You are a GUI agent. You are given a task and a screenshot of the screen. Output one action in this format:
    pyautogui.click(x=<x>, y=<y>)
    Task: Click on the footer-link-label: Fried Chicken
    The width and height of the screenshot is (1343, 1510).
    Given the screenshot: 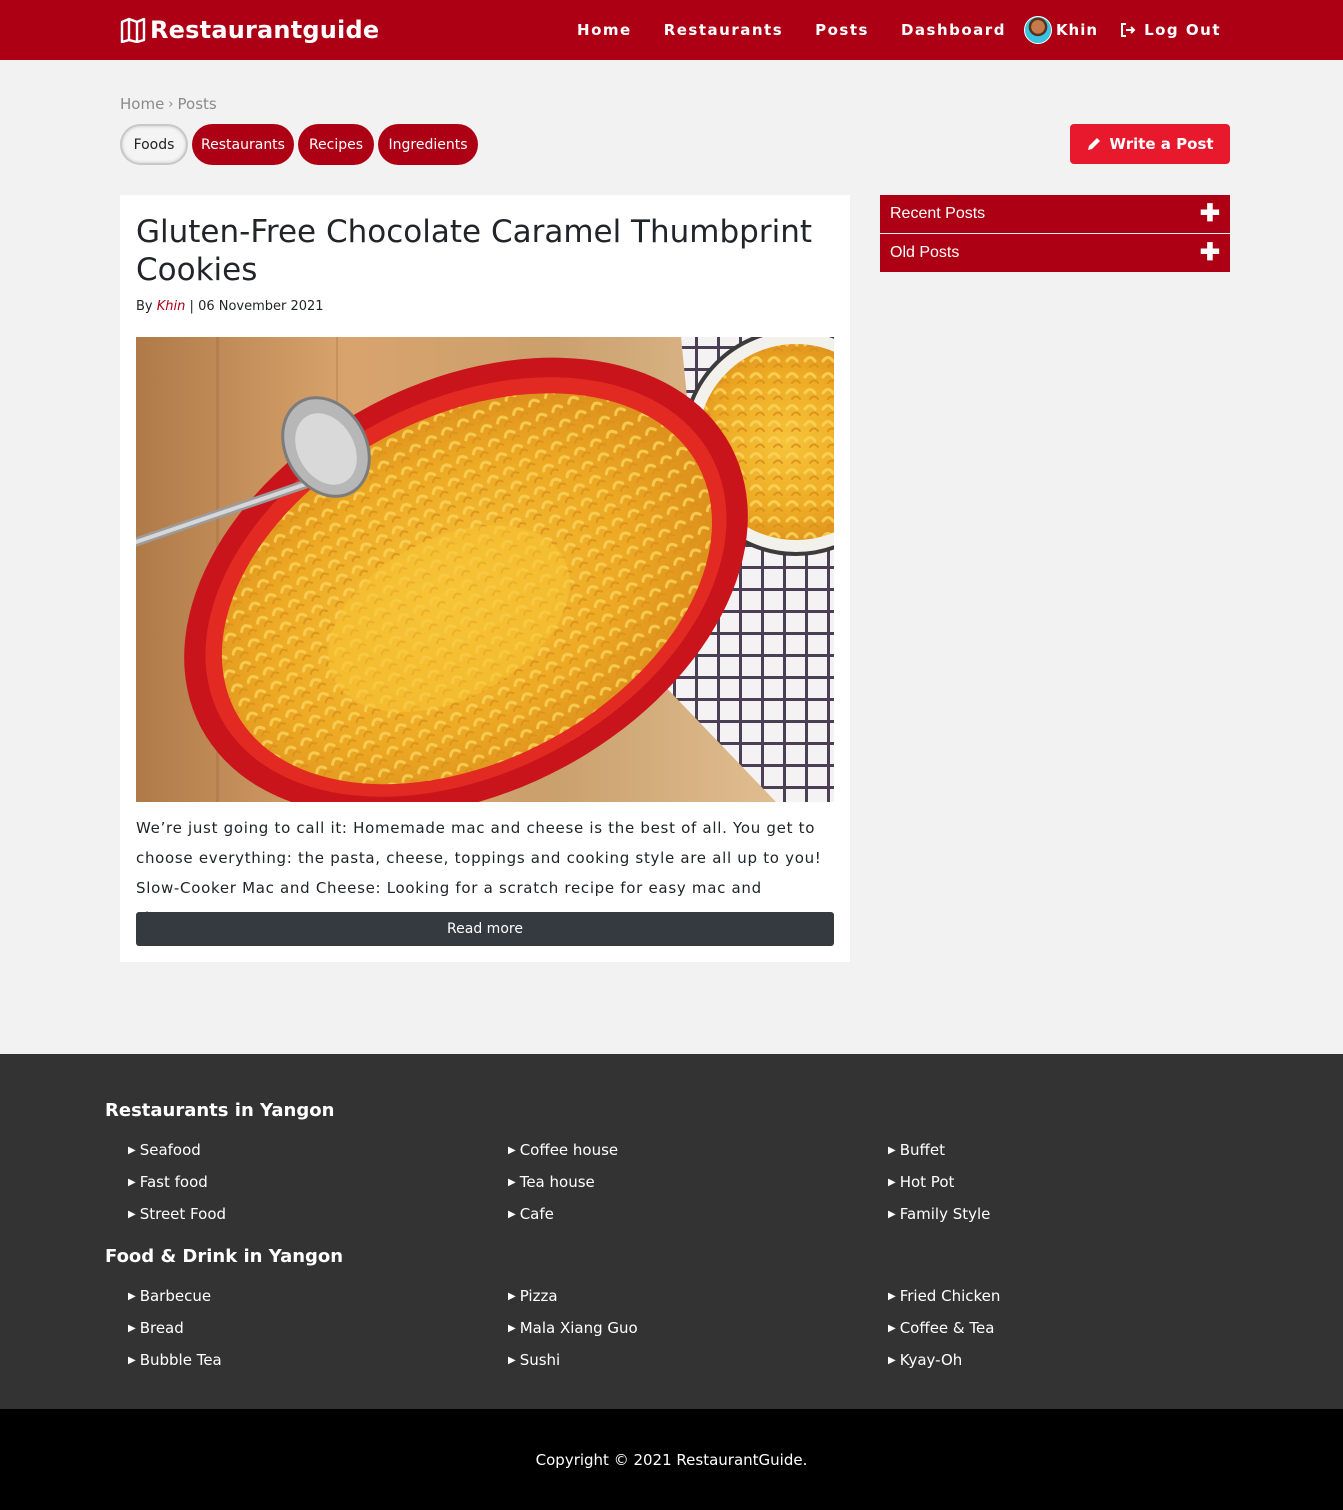 What is the action you would take?
    pyautogui.click(x=950, y=1296)
    